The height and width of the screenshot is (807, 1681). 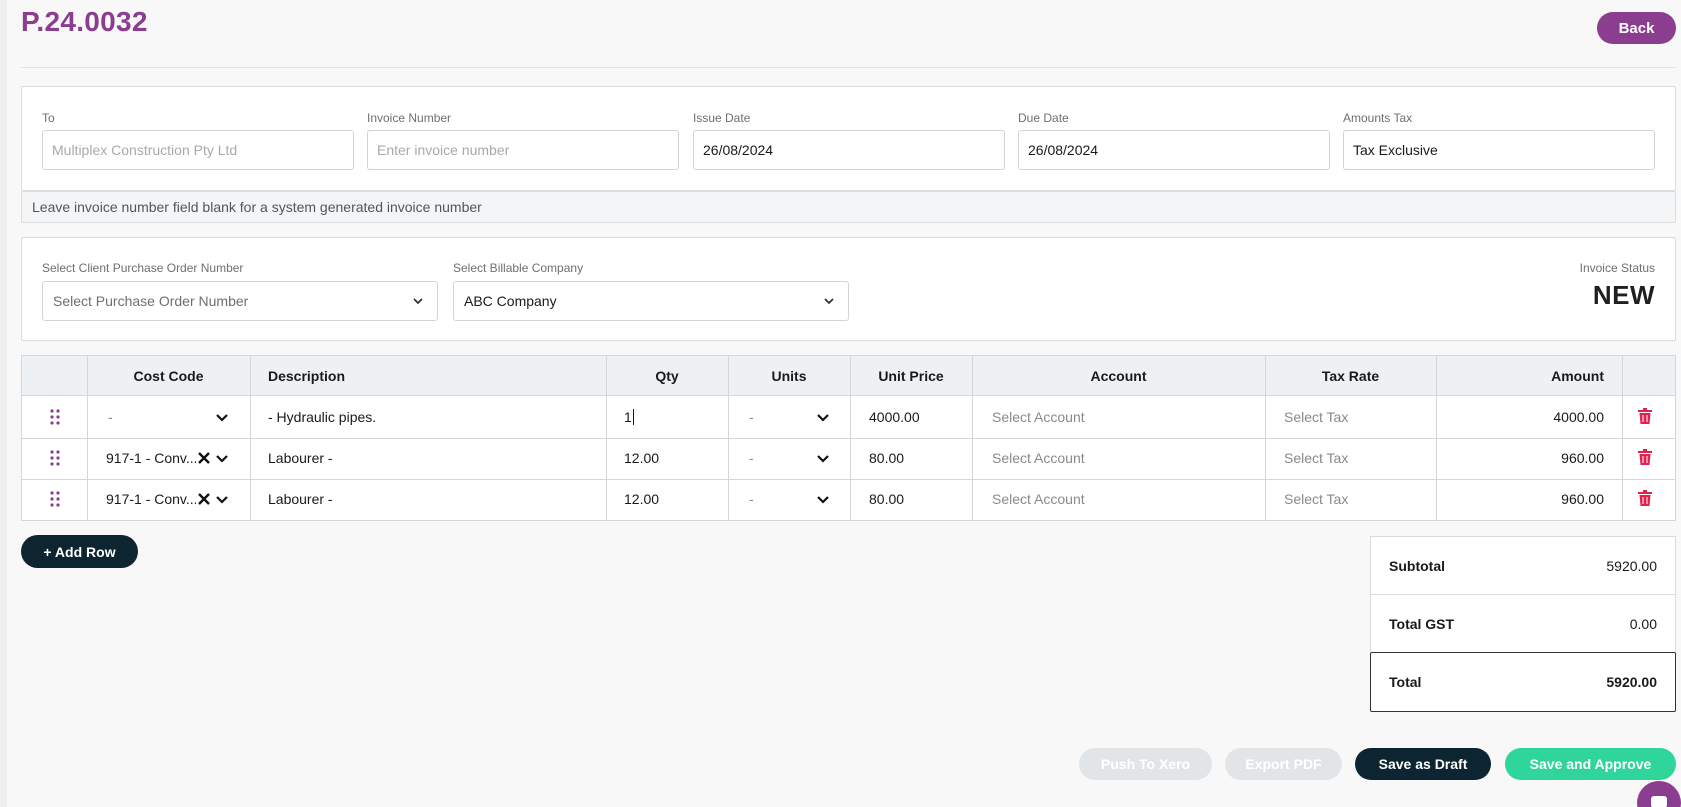 I want to click on unit-price-input: 4000.00, so click(x=919, y=417).